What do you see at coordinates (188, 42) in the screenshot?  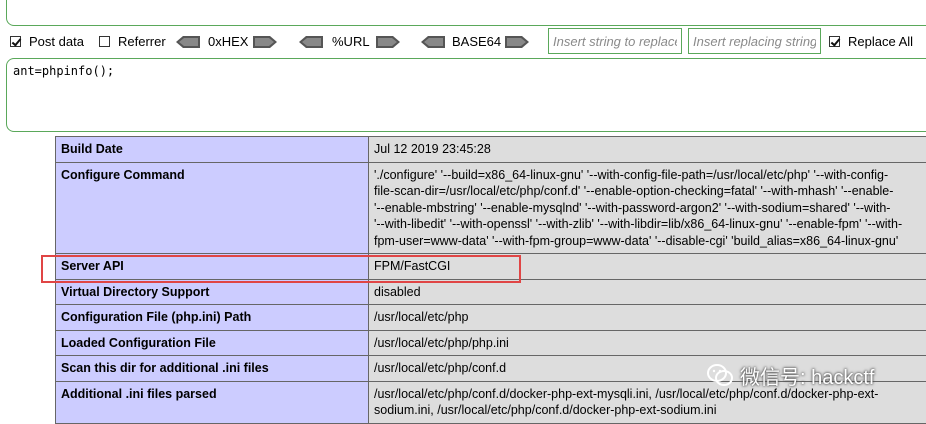 I see `hex-decode-arrow-icon` at bounding box center [188, 42].